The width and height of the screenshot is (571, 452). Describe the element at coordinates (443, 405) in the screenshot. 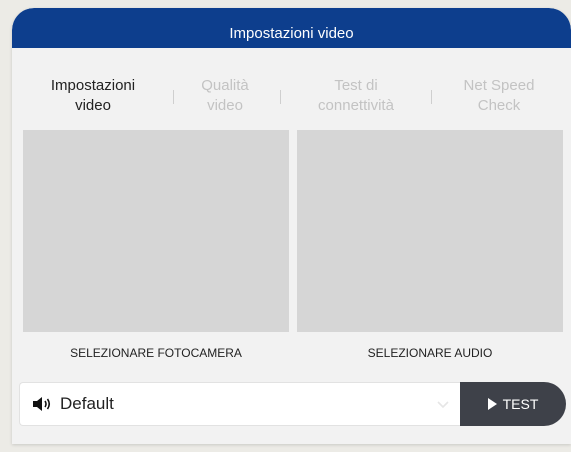

I see `chevron-down-icon` at that location.